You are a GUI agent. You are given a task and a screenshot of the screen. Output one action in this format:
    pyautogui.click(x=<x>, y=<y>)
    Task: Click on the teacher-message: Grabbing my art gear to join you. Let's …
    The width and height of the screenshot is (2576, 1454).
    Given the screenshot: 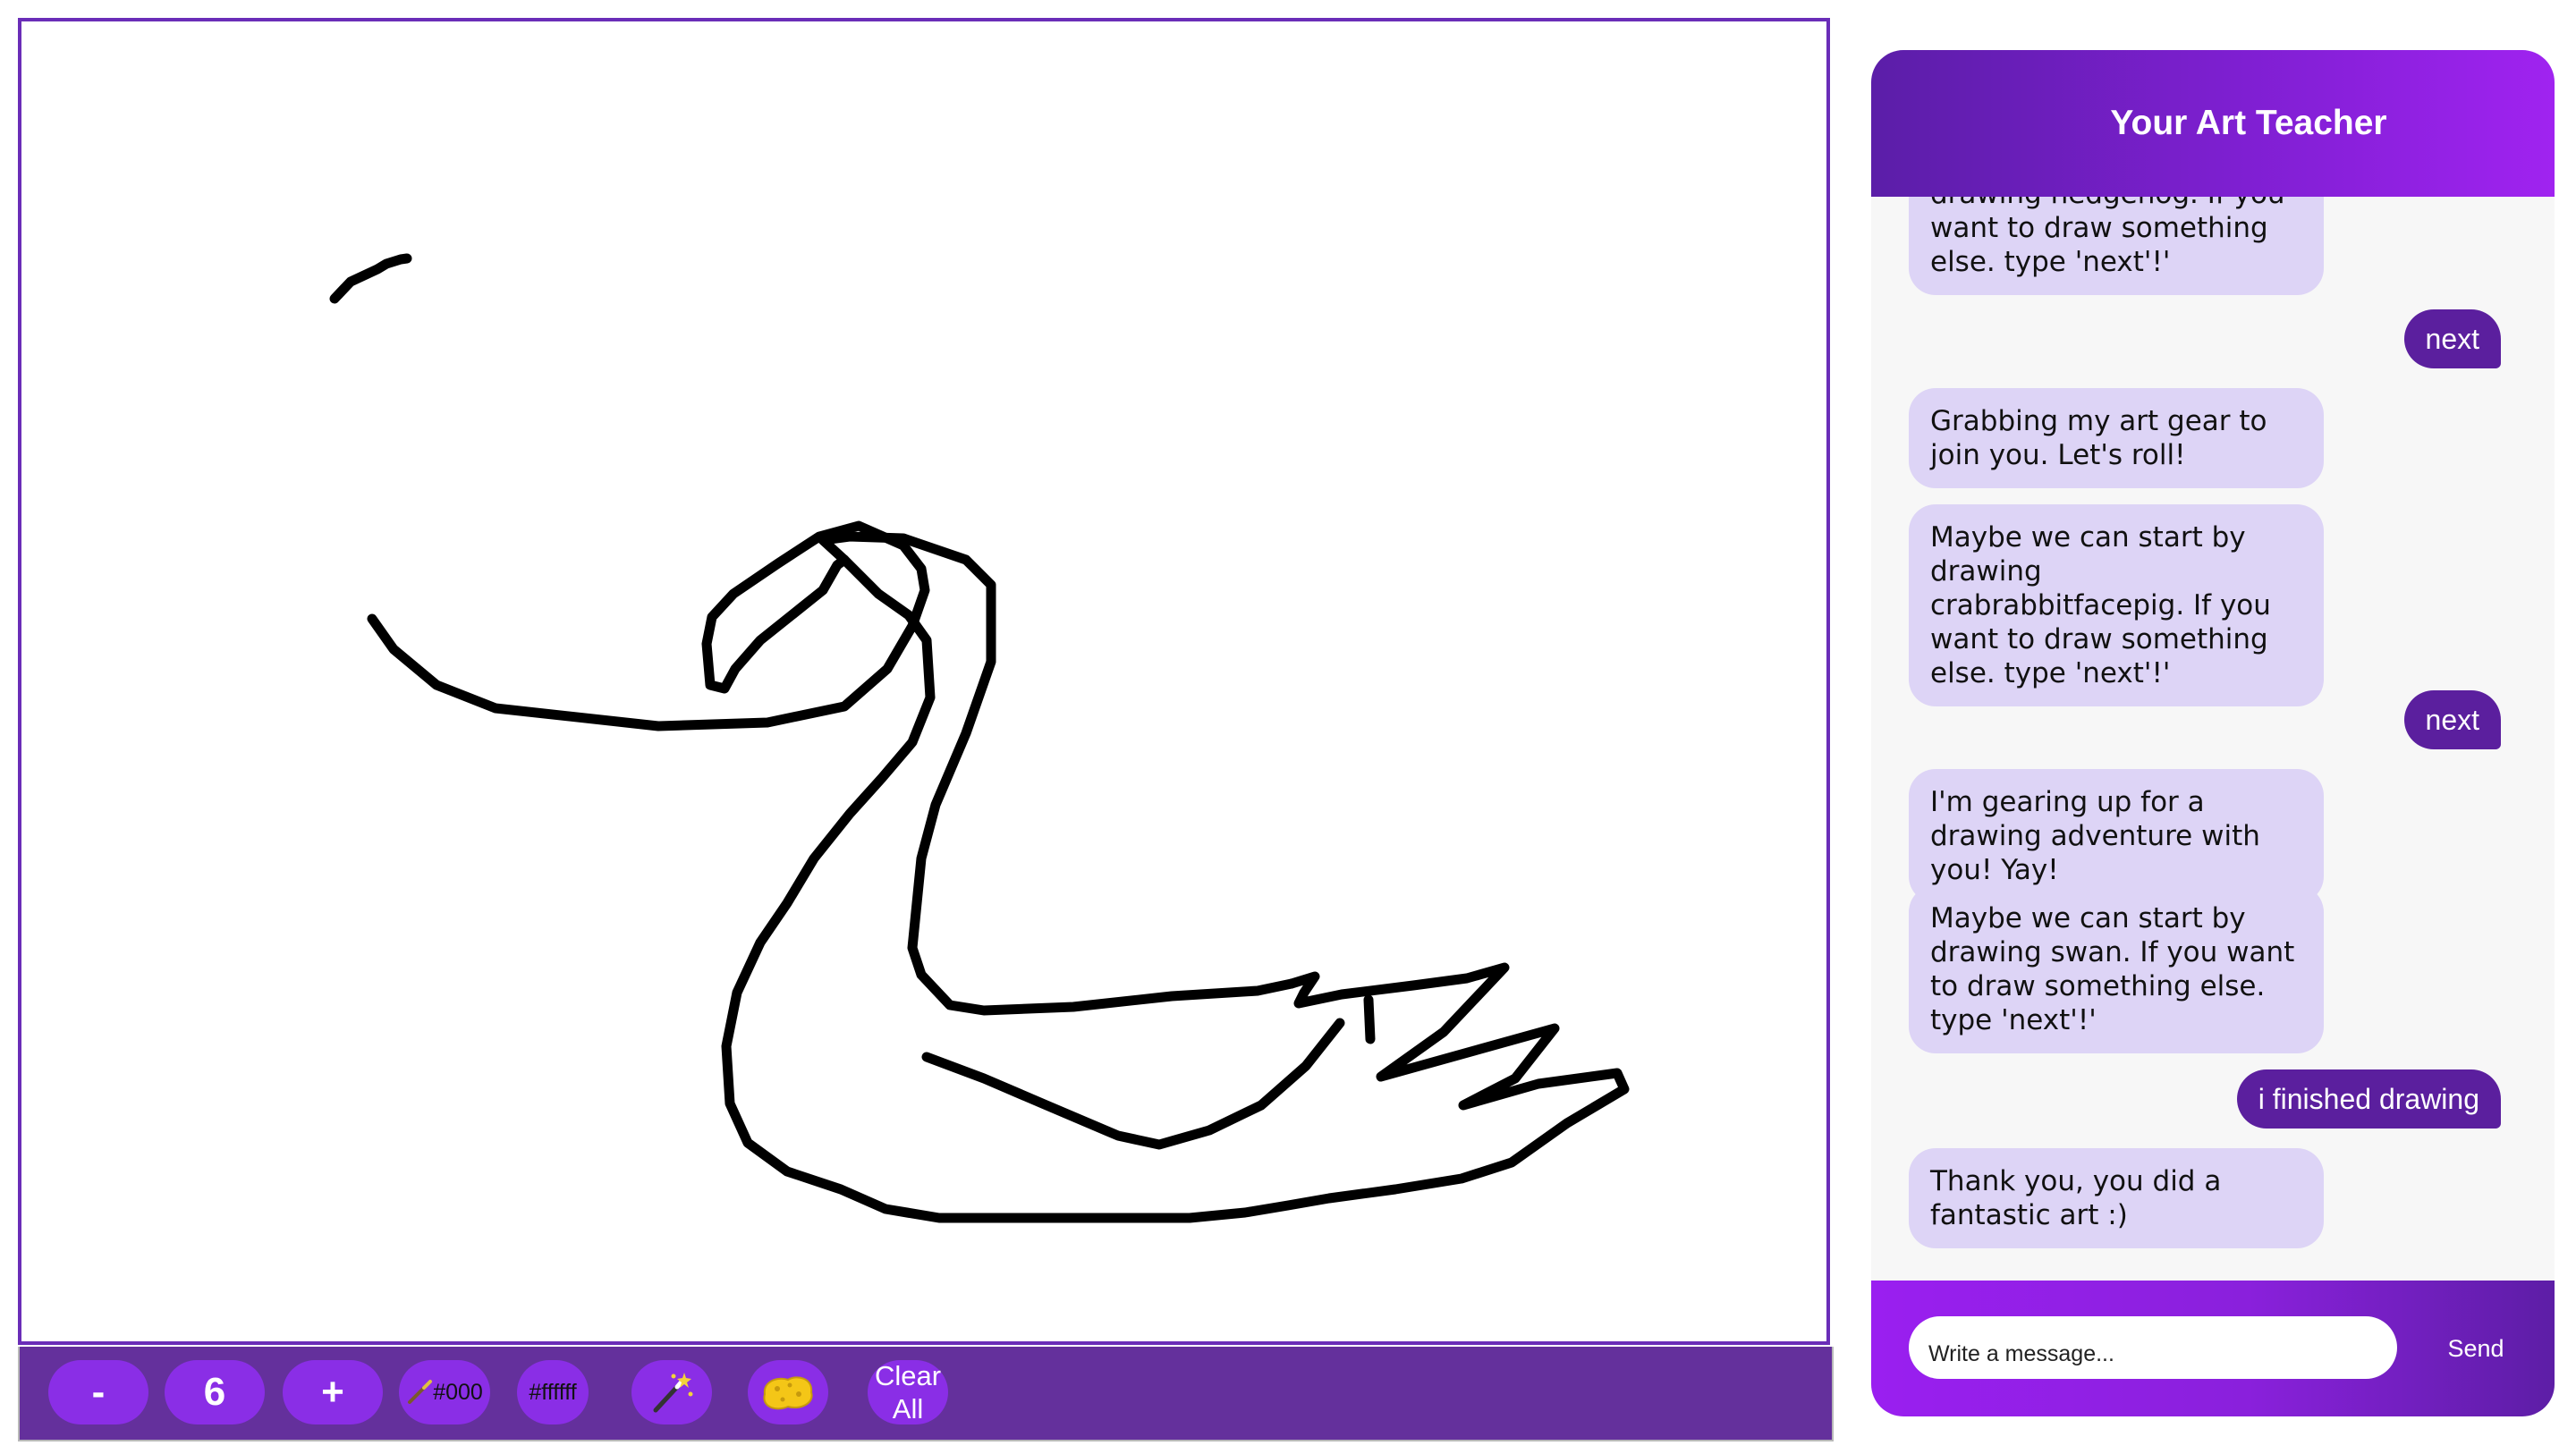 What is the action you would take?
    pyautogui.click(x=2116, y=438)
    